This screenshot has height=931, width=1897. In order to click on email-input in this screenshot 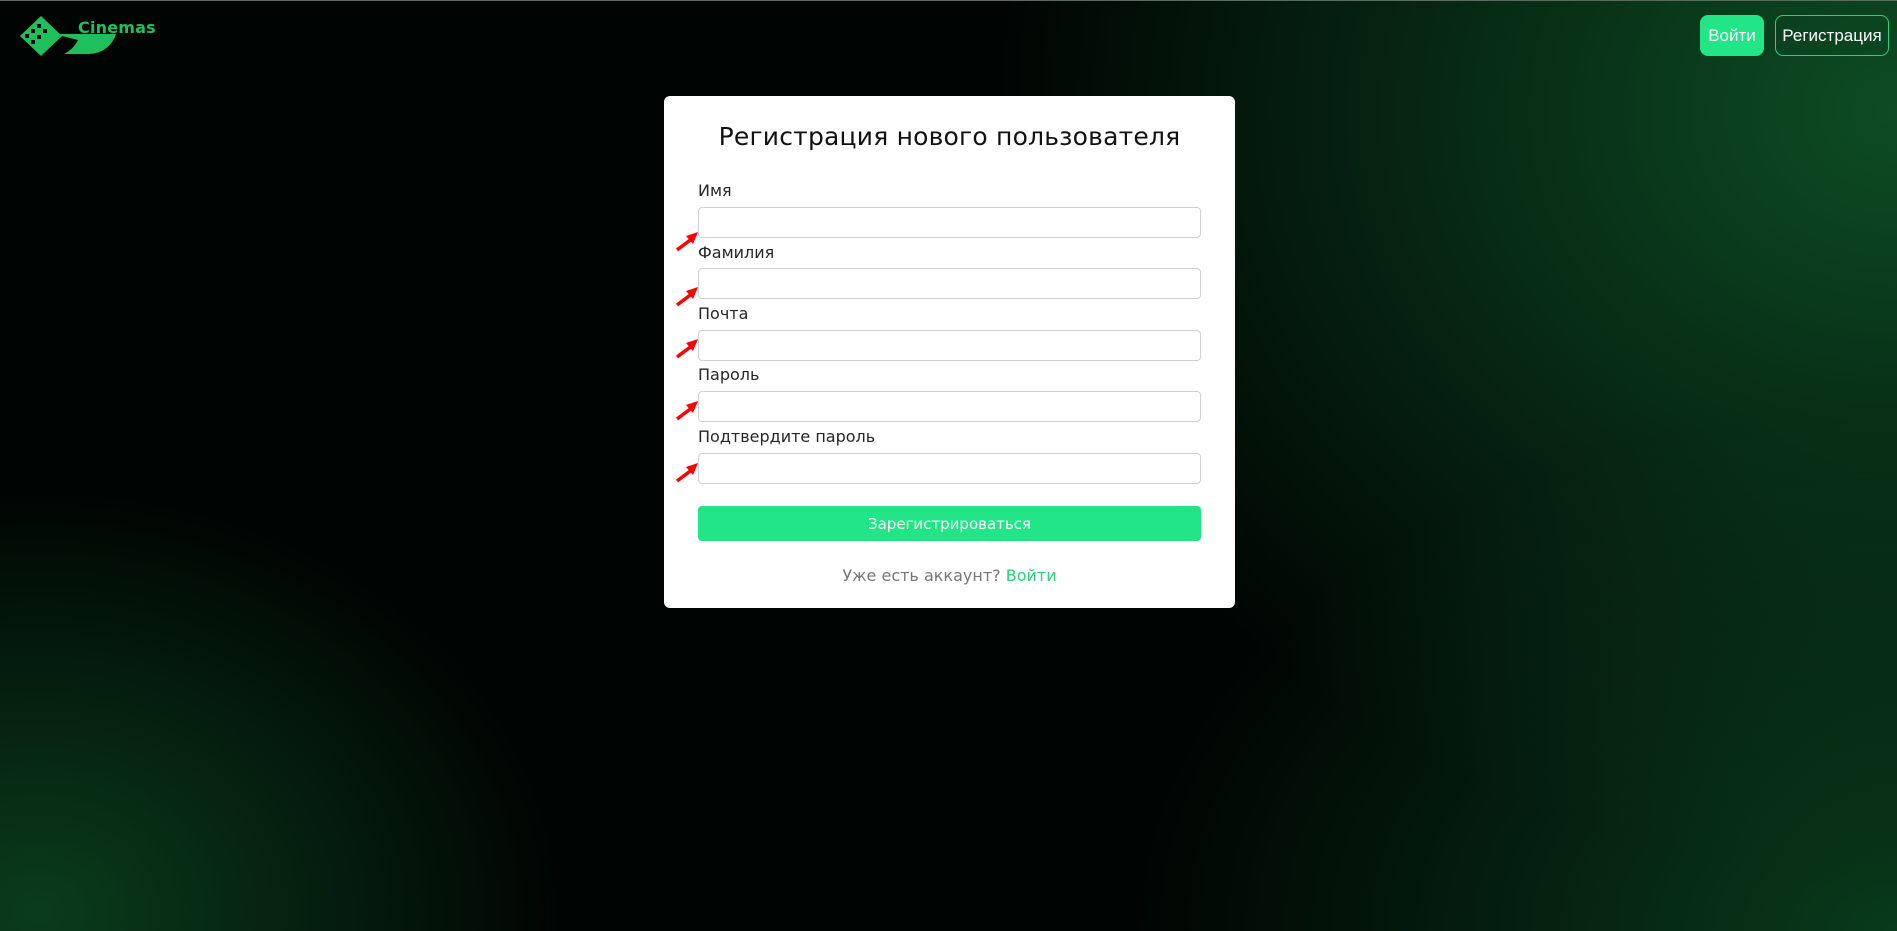, I will do `click(949, 345)`.